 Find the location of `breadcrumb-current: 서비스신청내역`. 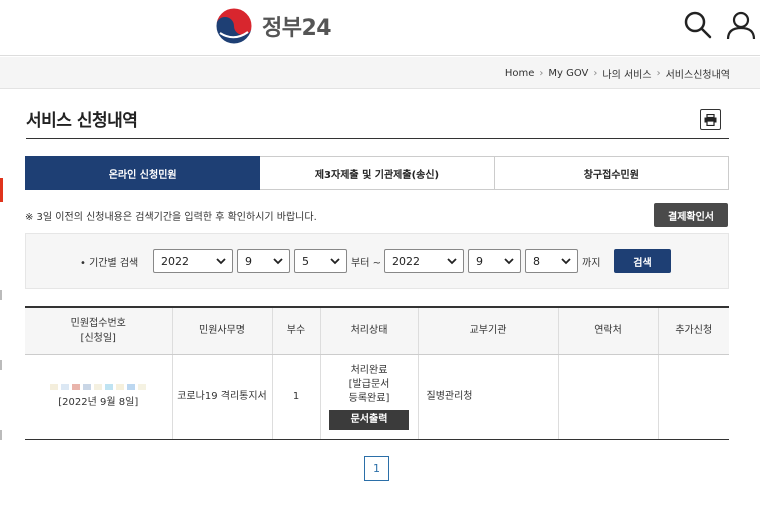

breadcrumb-current: 서비스신청내역 is located at coordinates (697, 75).